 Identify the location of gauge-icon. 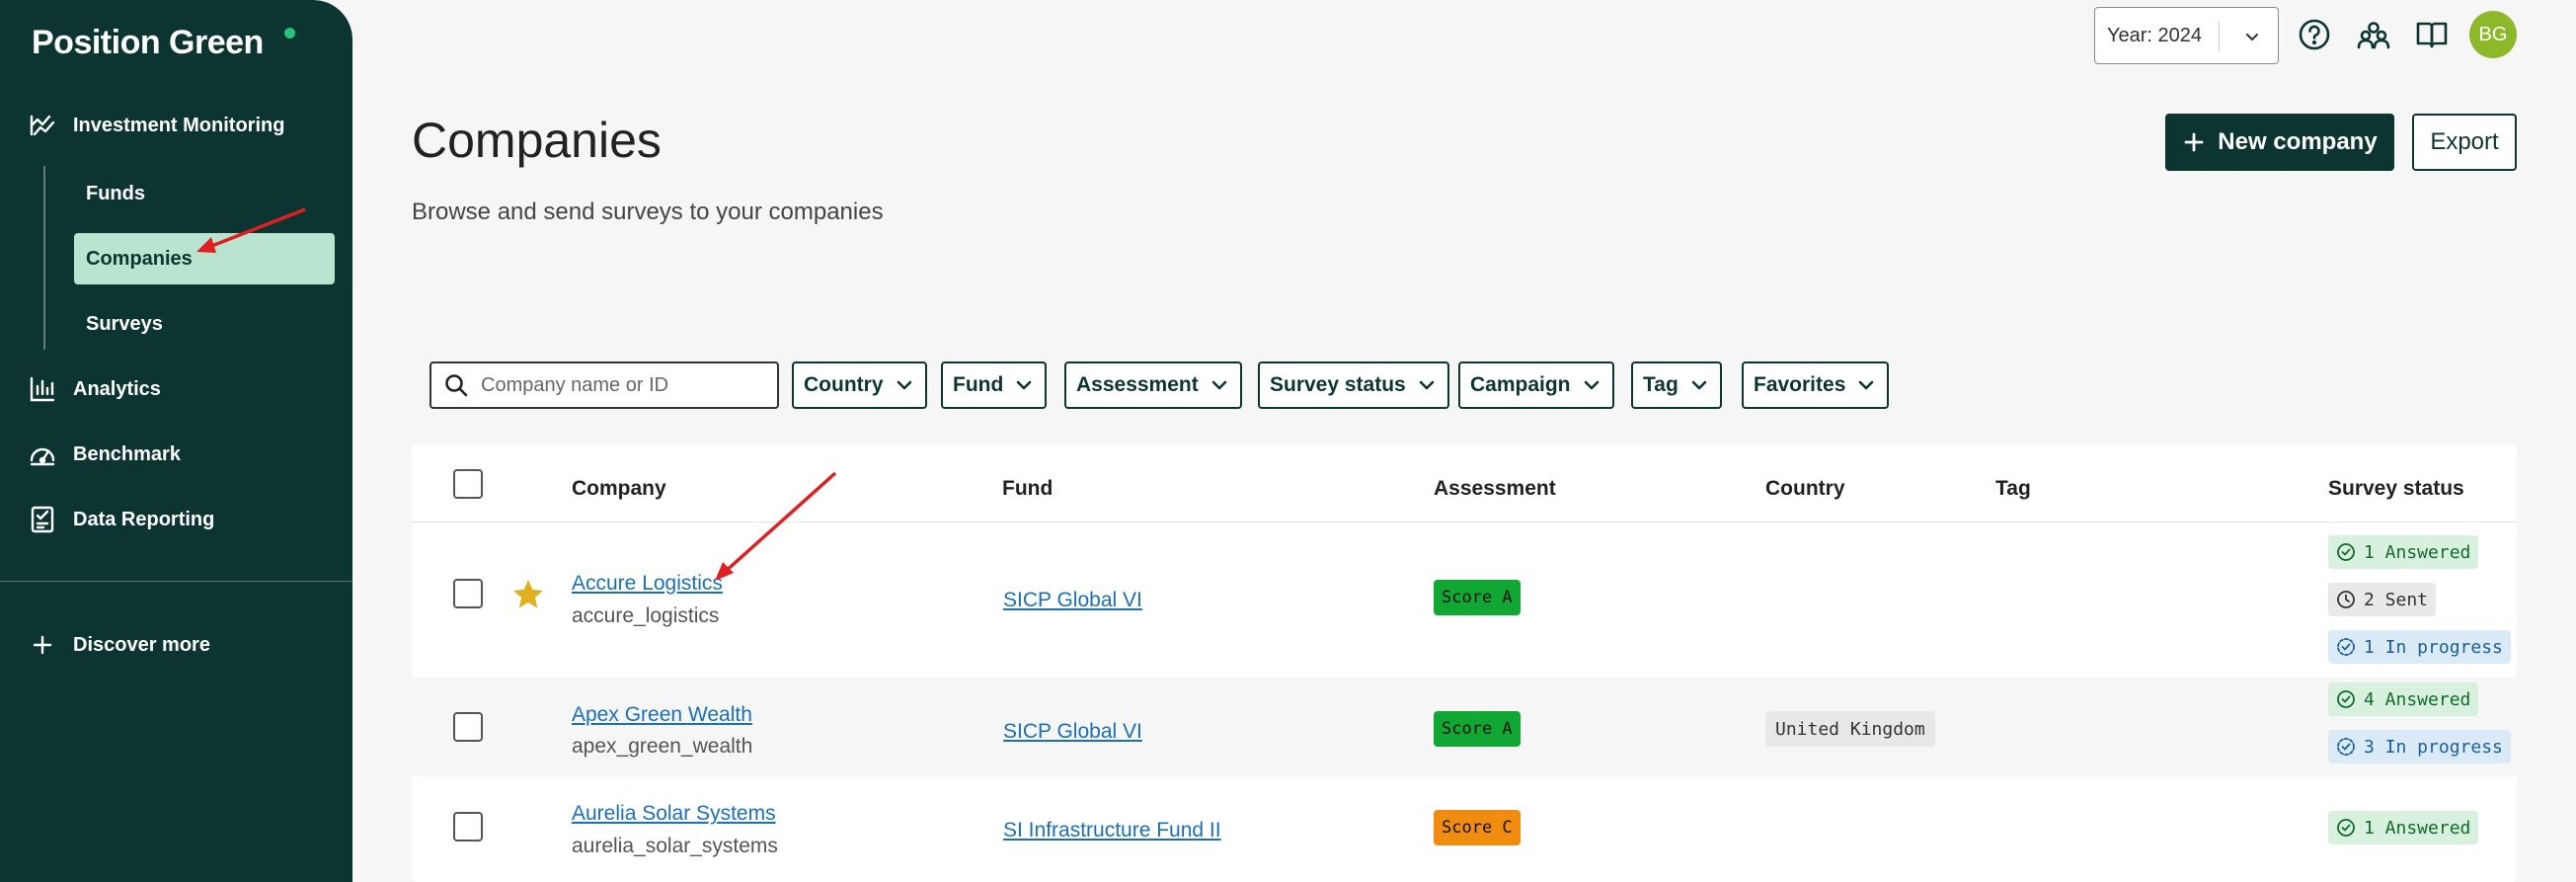
(42, 456).